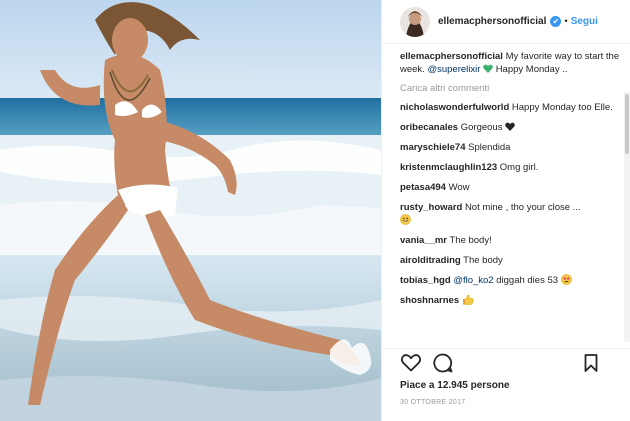  Describe the element at coordinates (562, 107) in the screenshot. I see `comment-text: Happy Monday too Elle.` at that location.